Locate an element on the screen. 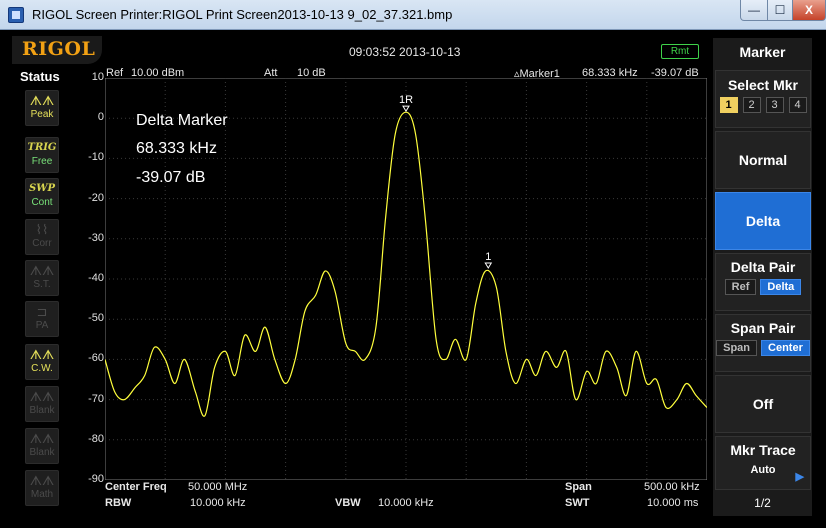 The width and height of the screenshot is (826, 528). delta-readout-freq: 68.333 kHz is located at coordinates (176, 148).